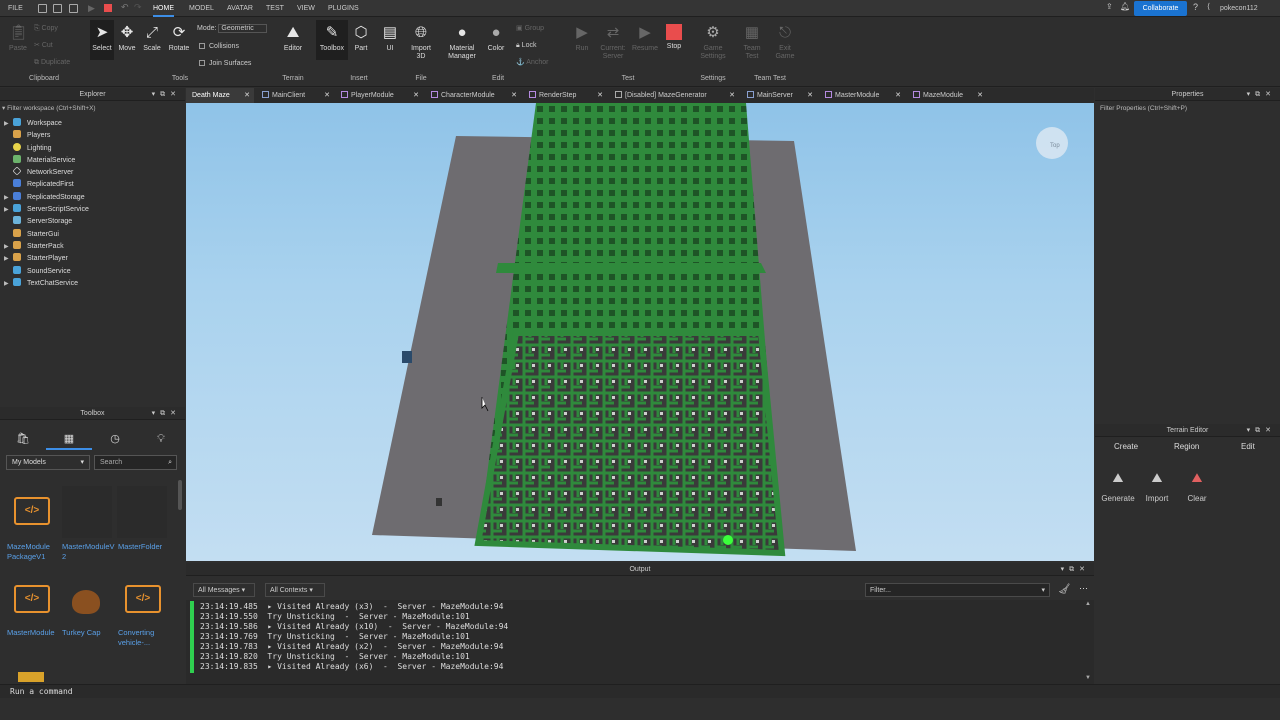  What do you see at coordinates (582, 37) in the screenshot?
I see `run-button: ▶ Run` at bounding box center [582, 37].